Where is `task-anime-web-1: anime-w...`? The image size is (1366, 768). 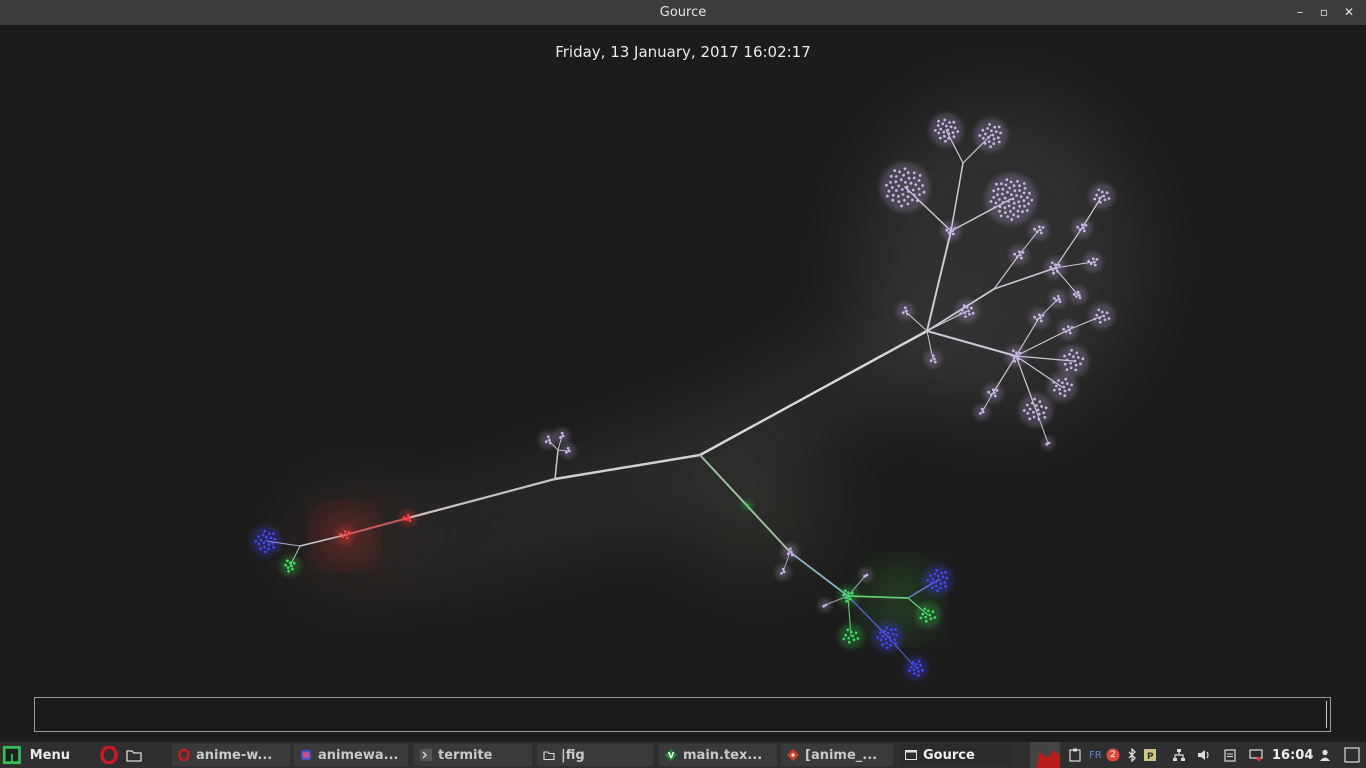 task-anime-web-1: anime-w... is located at coordinates (231, 755).